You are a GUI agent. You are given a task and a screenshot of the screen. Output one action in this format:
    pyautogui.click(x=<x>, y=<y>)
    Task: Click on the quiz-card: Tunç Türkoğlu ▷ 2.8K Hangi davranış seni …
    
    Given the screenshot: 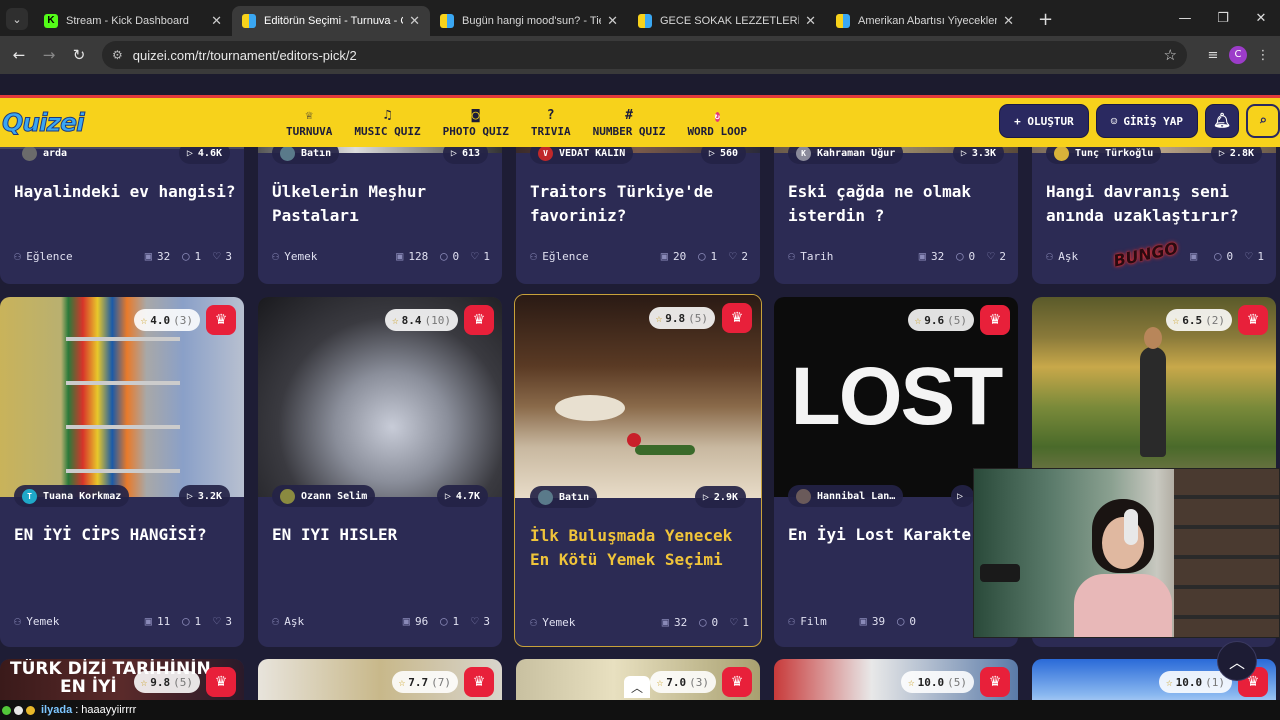 What is the action you would take?
    pyautogui.click(x=1154, y=215)
    